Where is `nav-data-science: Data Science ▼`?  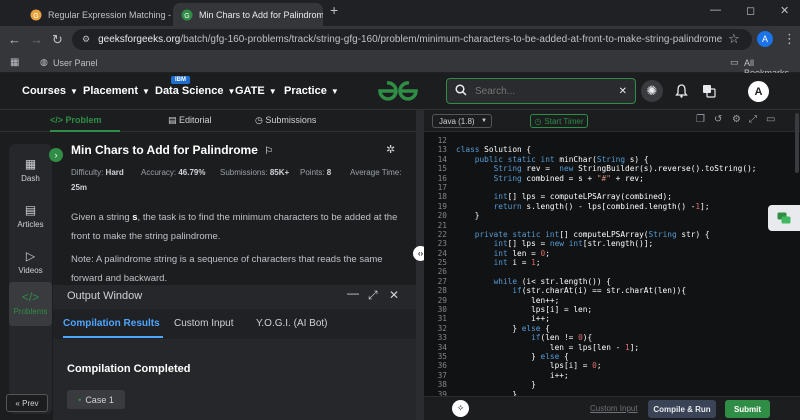
nav-data-science: Data Science ▼ is located at coordinates (195, 91).